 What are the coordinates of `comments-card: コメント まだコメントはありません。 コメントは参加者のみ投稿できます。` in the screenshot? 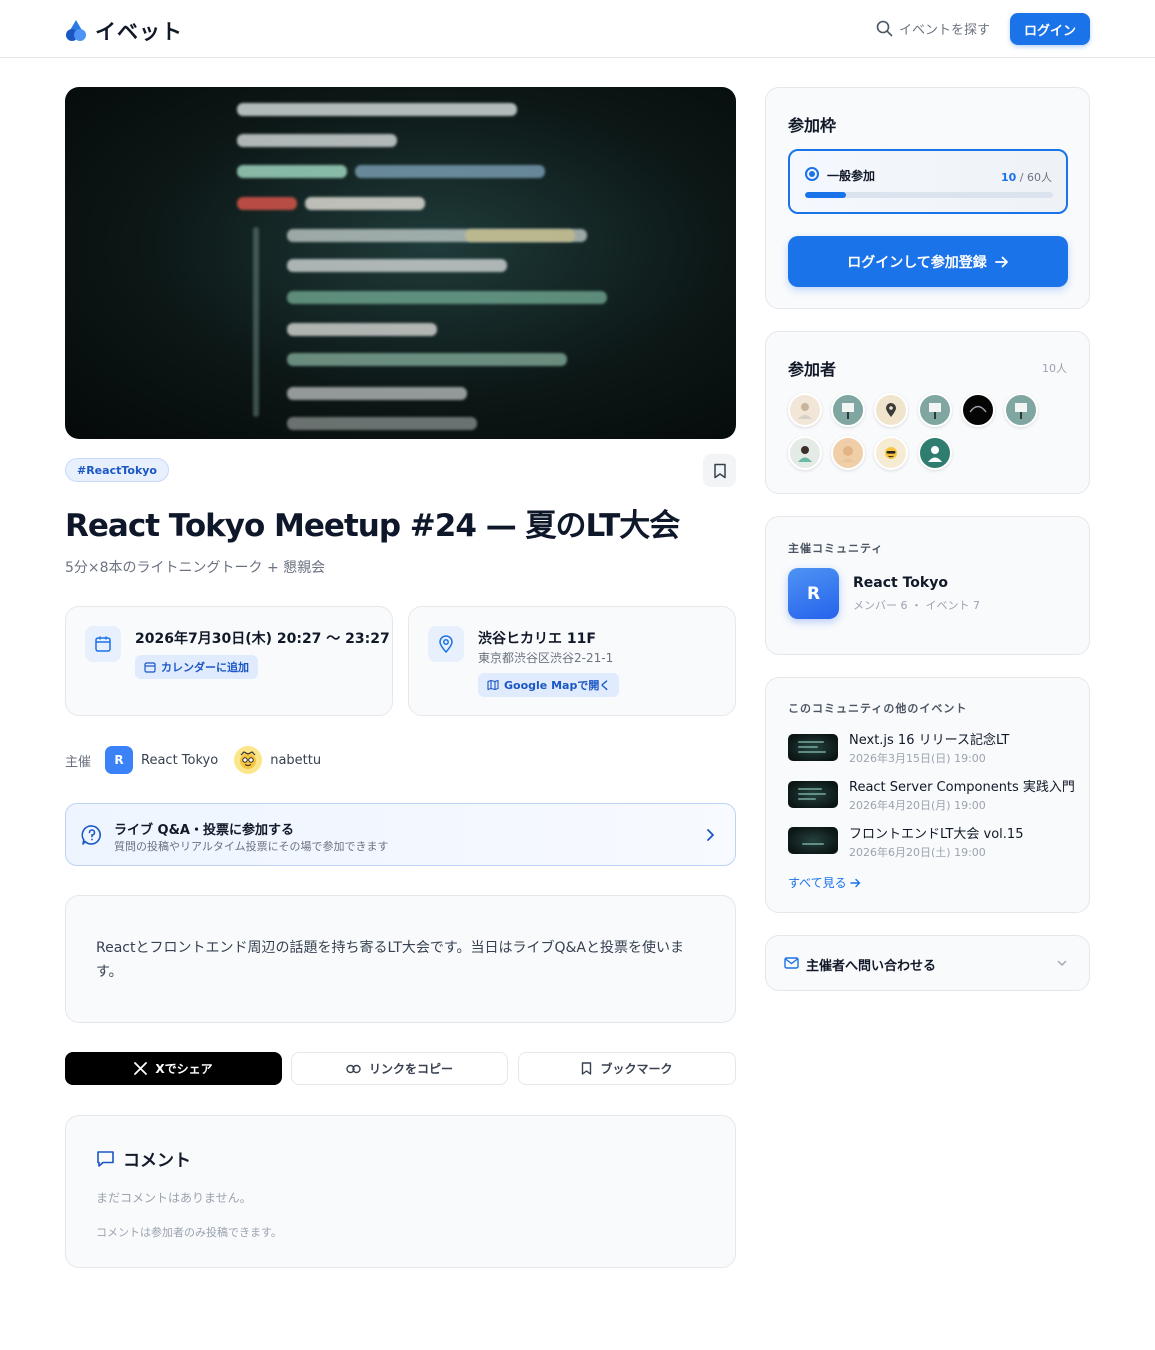 It's located at (400, 1191).